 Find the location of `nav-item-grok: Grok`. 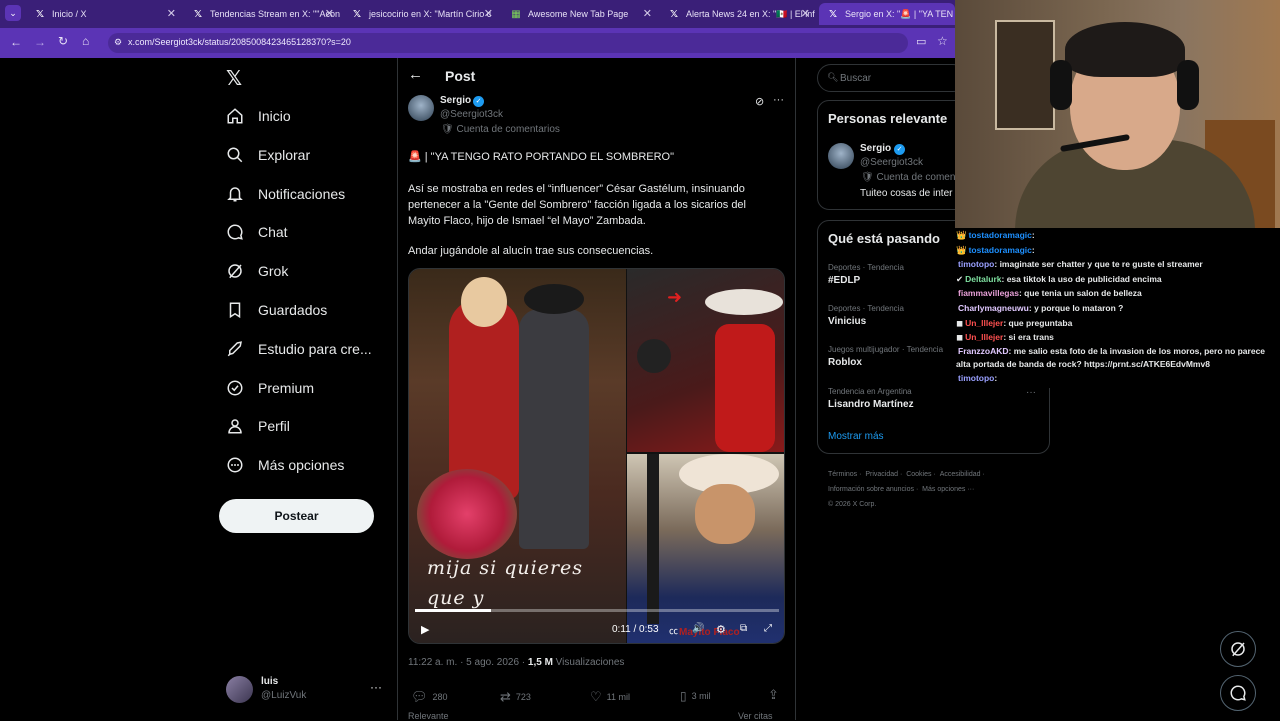

nav-item-grok: Grok is located at coordinates (256, 271).